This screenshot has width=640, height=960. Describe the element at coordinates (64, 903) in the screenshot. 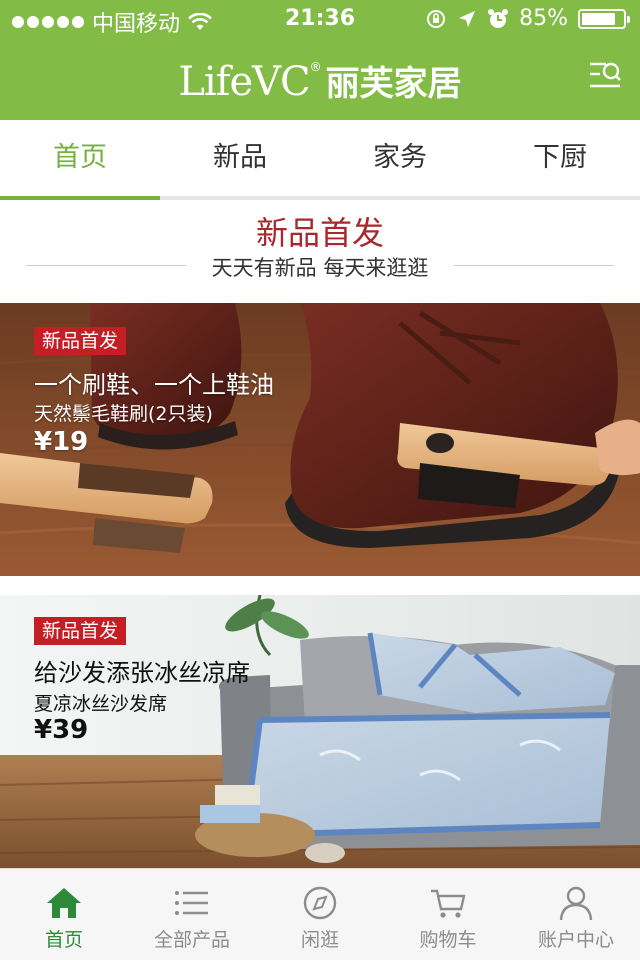

I see `home-icon` at that location.